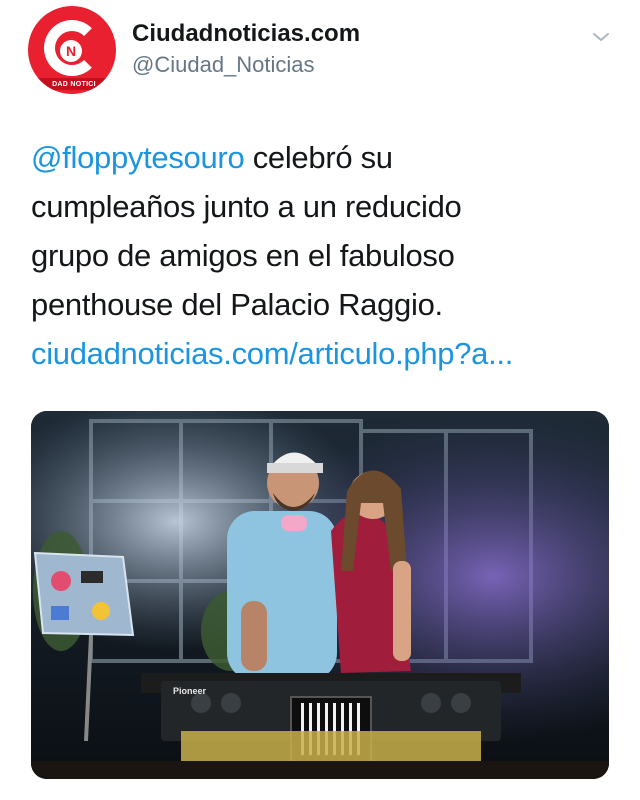 This screenshot has width=640, height=800. I want to click on tweet-text-line-2: cumpleaños junto a un reducido, so click(246, 206).